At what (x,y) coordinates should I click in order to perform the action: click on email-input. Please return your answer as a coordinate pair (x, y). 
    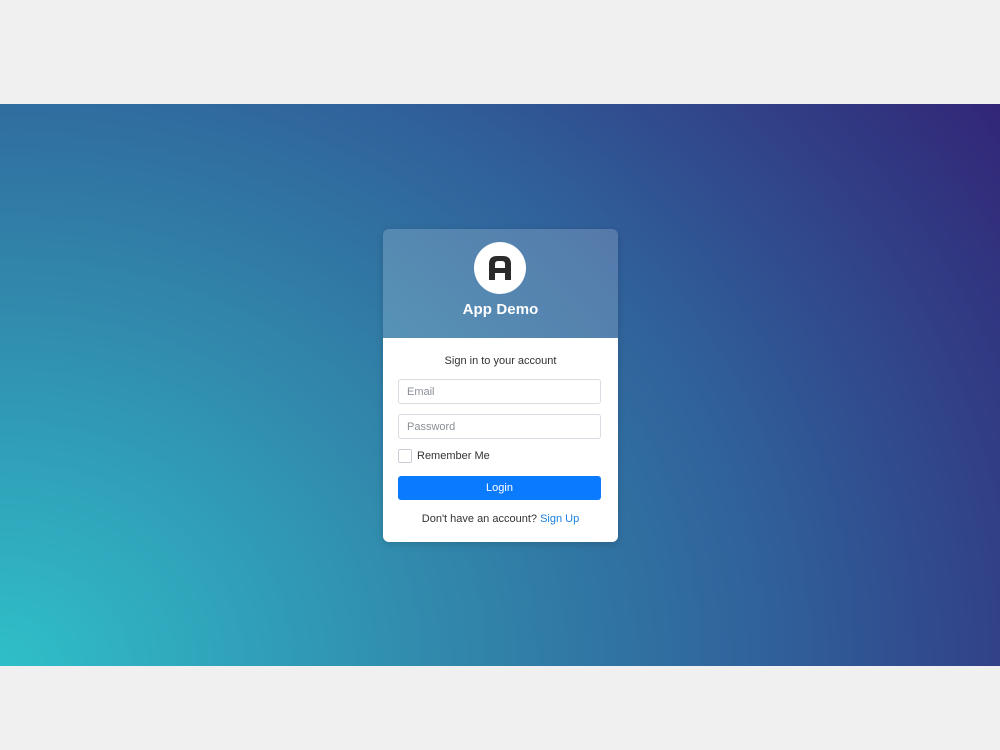
    Looking at the image, I should click on (499, 391).